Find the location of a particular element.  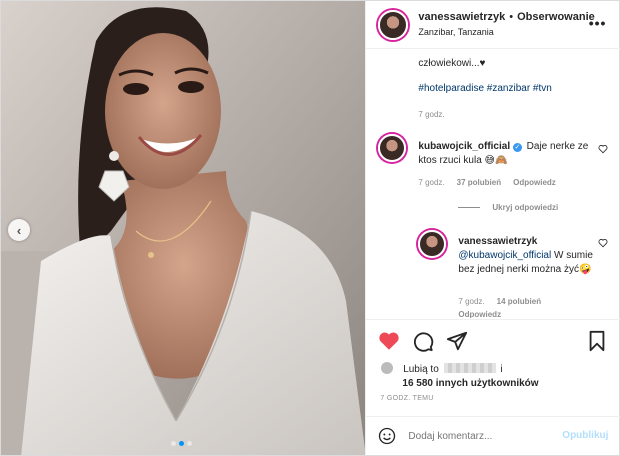

caption-hashtags: #hotelparadise #zanzibar #tvn is located at coordinates (484, 88).